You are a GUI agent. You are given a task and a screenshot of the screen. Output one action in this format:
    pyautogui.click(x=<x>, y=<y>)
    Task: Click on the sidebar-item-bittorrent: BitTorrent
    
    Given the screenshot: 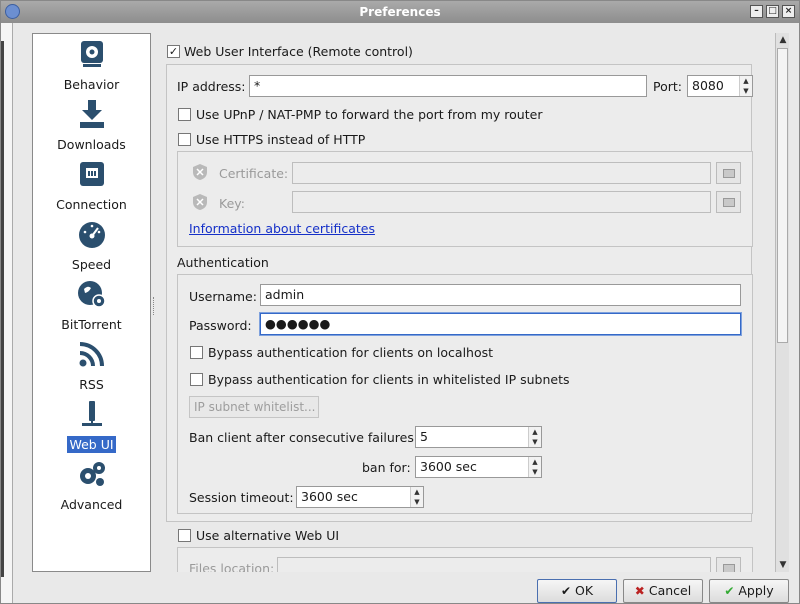 What is the action you would take?
    pyautogui.click(x=91, y=306)
    